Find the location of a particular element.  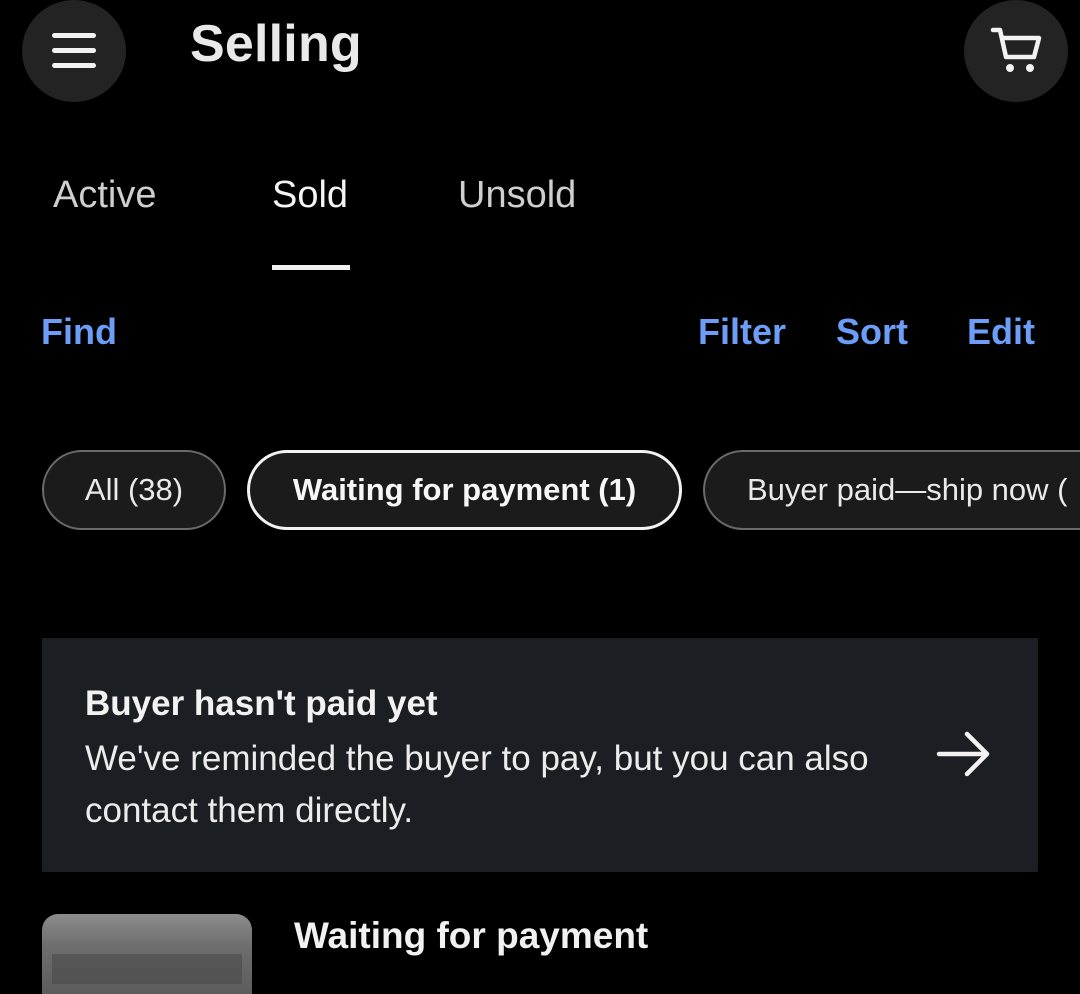

menu-button is located at coordinates (74, 51).